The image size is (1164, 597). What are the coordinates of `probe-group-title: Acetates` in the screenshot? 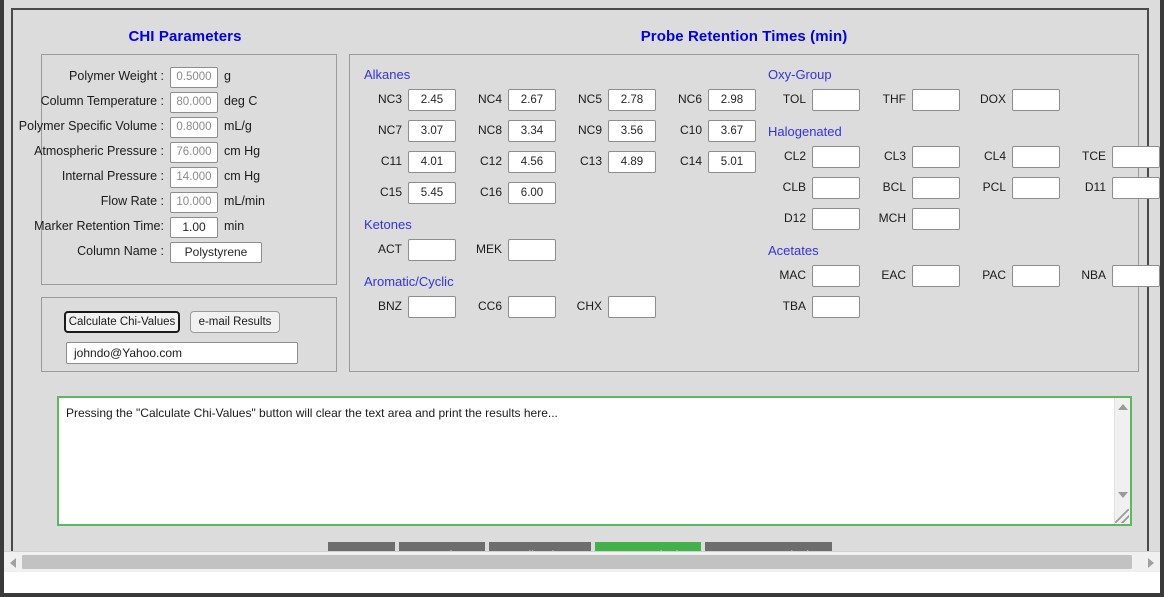 It's located at (793, 250).